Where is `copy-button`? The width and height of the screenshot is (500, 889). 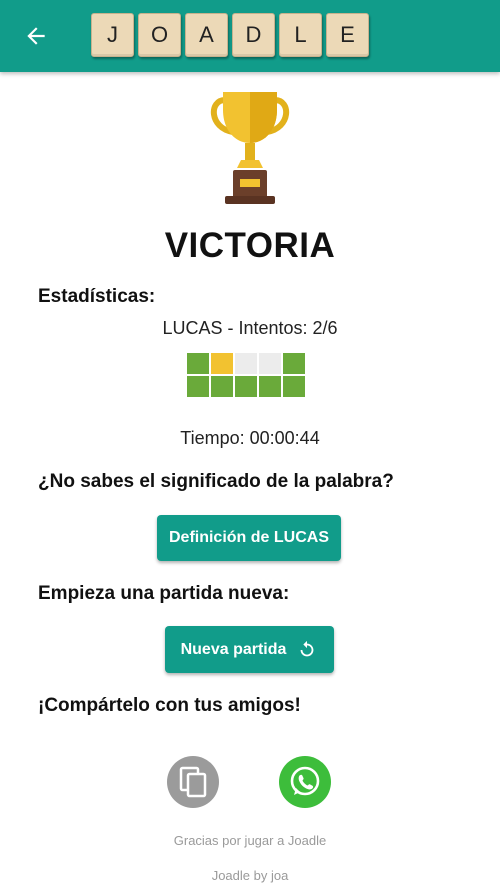 copy-button is located at coordinates (193, 782).